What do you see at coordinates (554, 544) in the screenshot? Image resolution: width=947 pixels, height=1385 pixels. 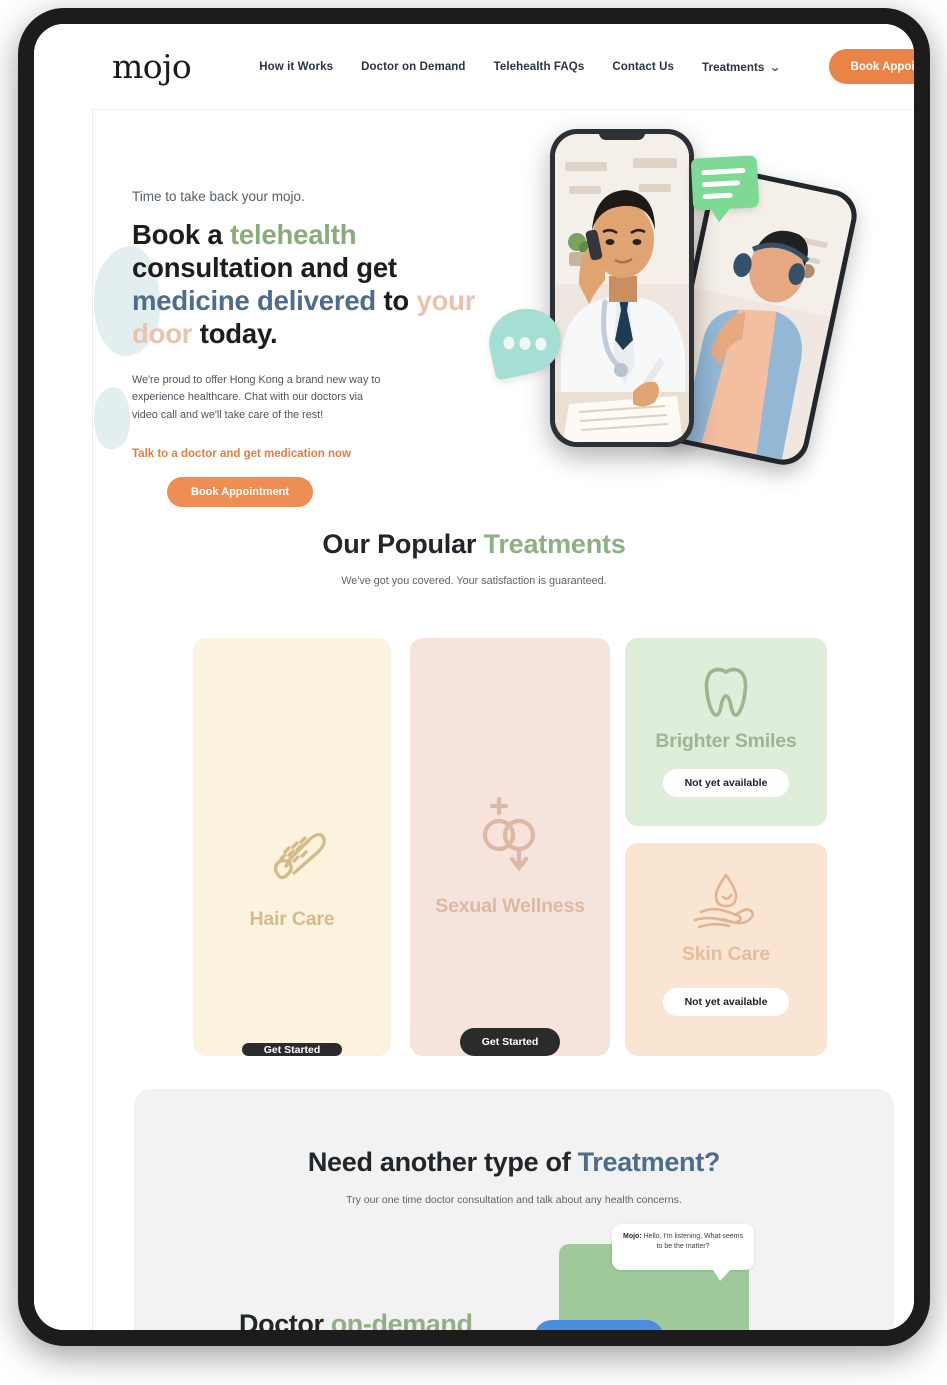 I see `treatments-title-accent: Treatments` at bounding box center [554, 544].